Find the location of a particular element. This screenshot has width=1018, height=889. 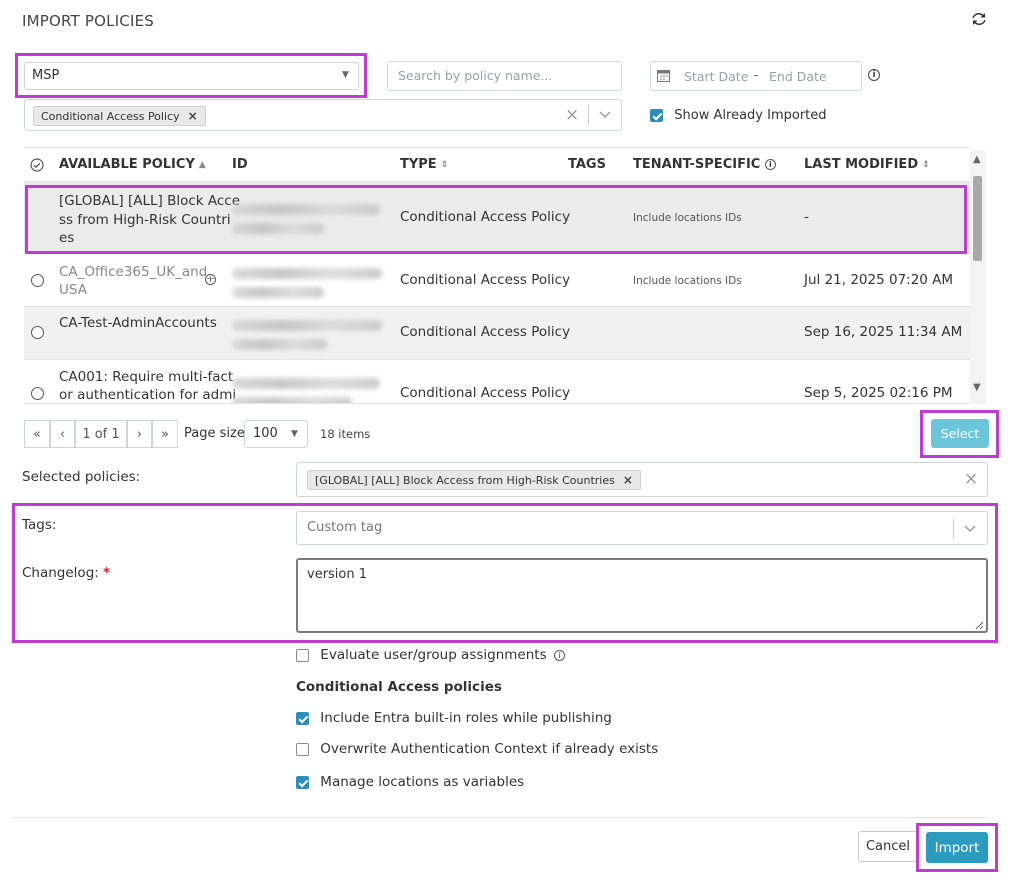

first-page-button: « is located at coordinates (37, 434).